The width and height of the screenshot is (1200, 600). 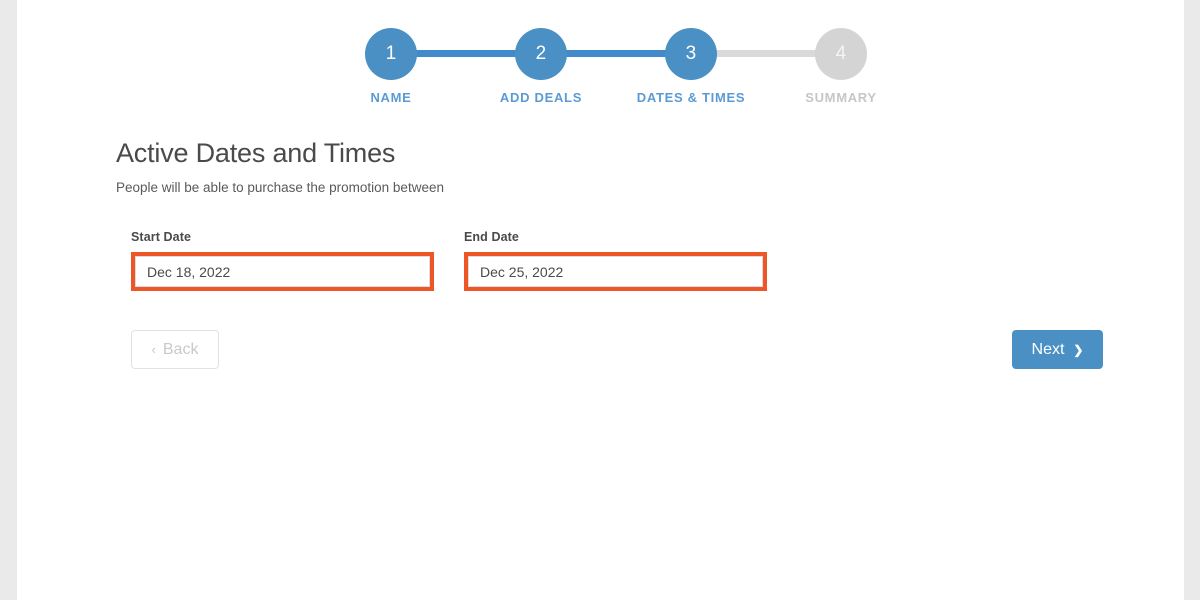 I want to click on stepper-step-label-name: NAME, so click(x=391, y=97).